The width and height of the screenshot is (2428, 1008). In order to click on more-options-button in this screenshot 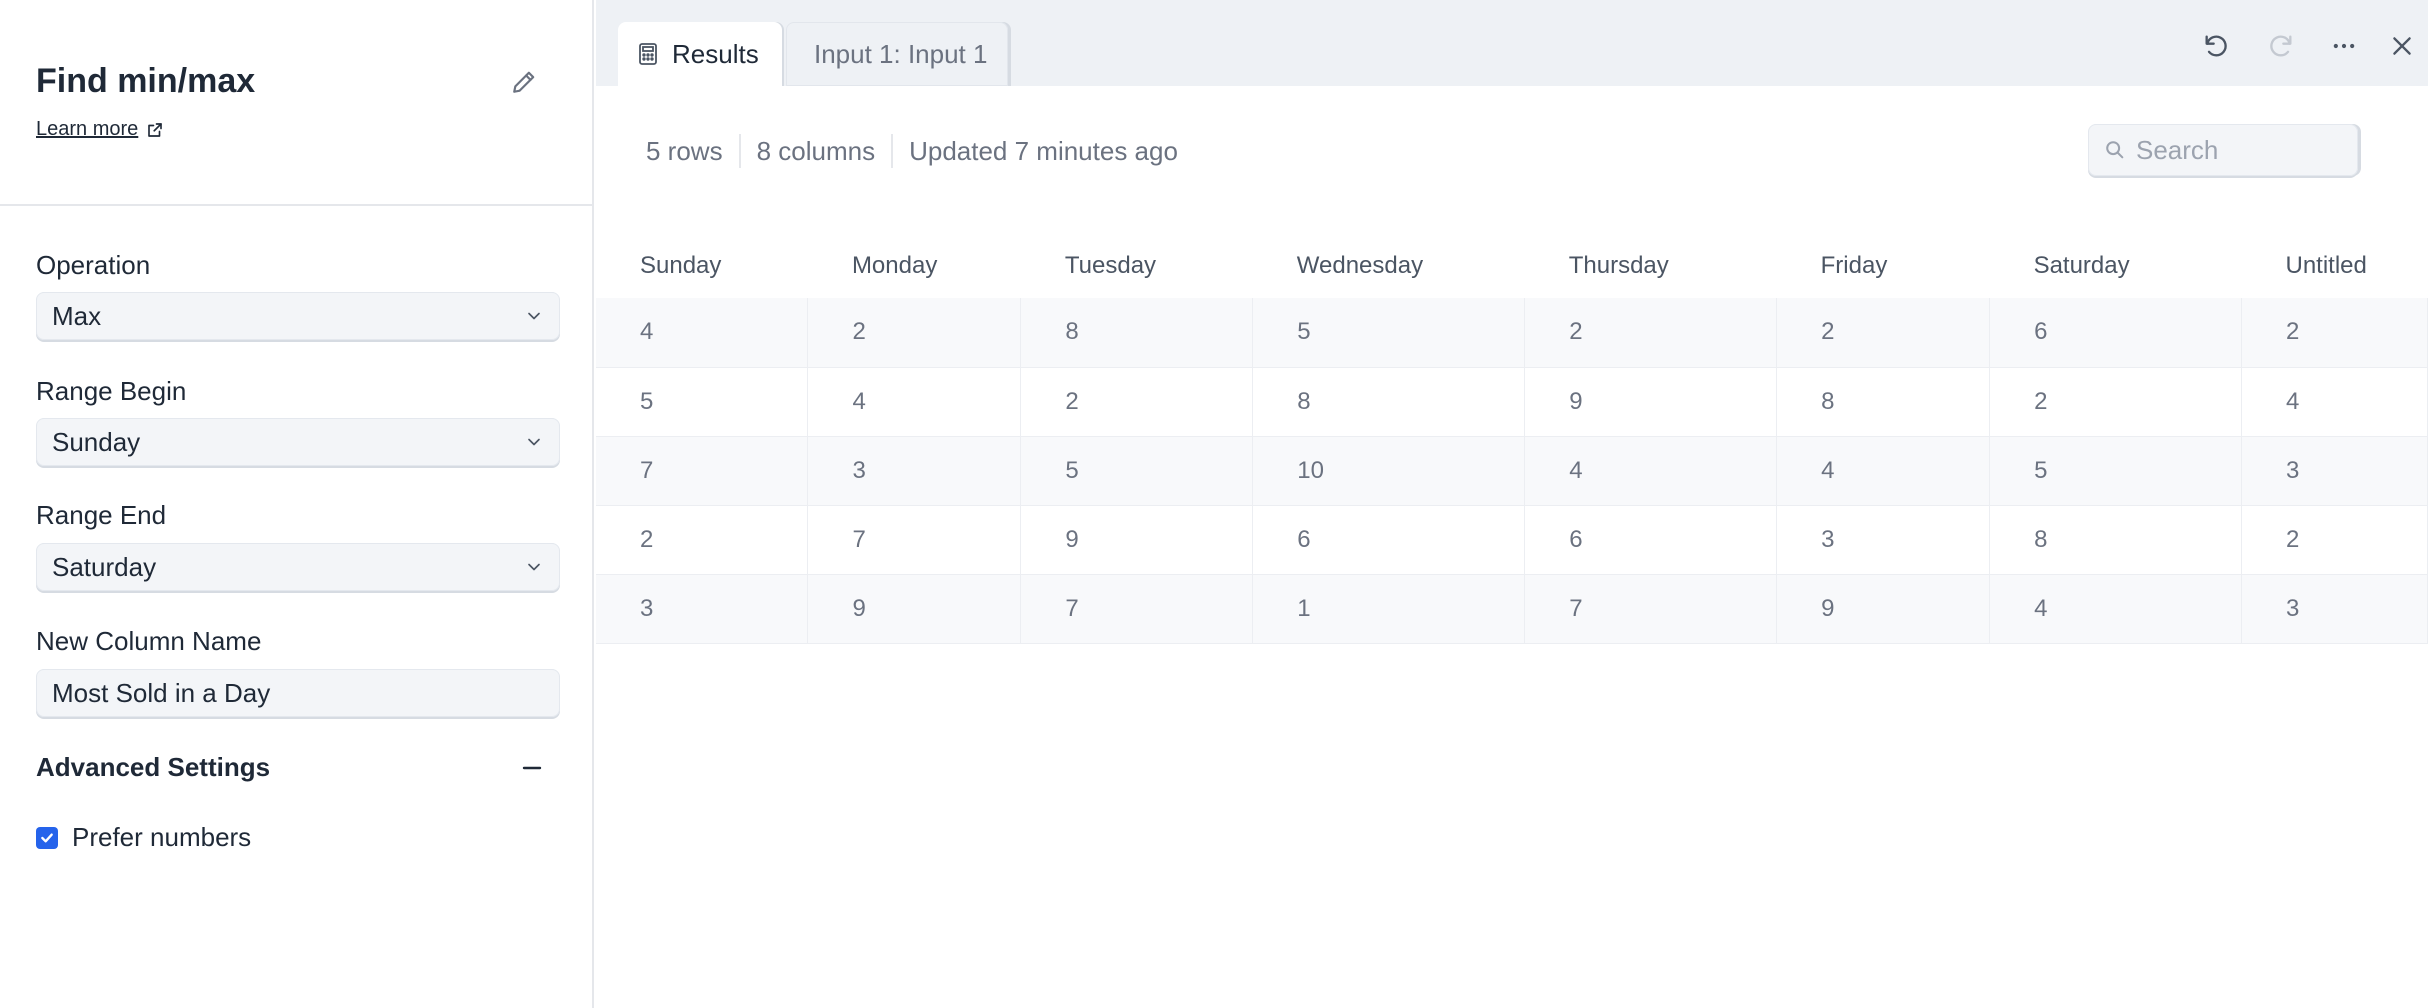, I will do `click(2344, 46)`.